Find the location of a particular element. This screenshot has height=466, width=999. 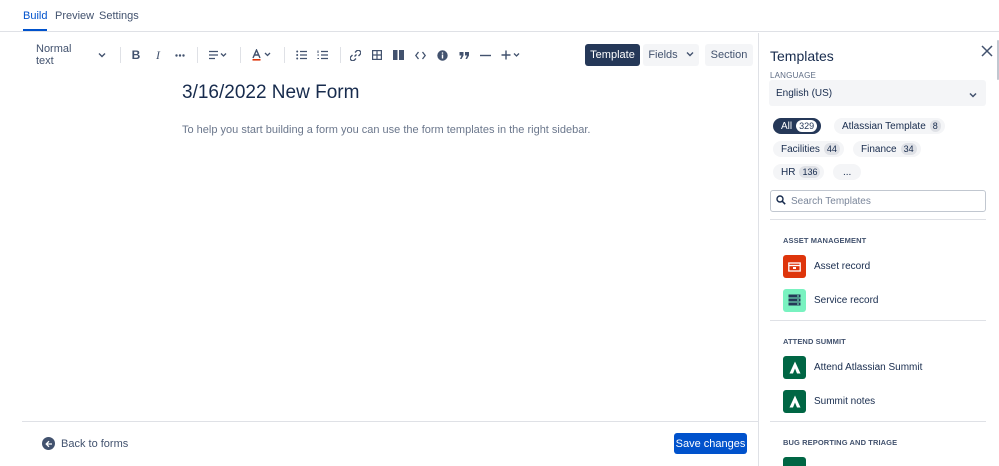

filter-count: 136 is located at coordinates (810, 172).